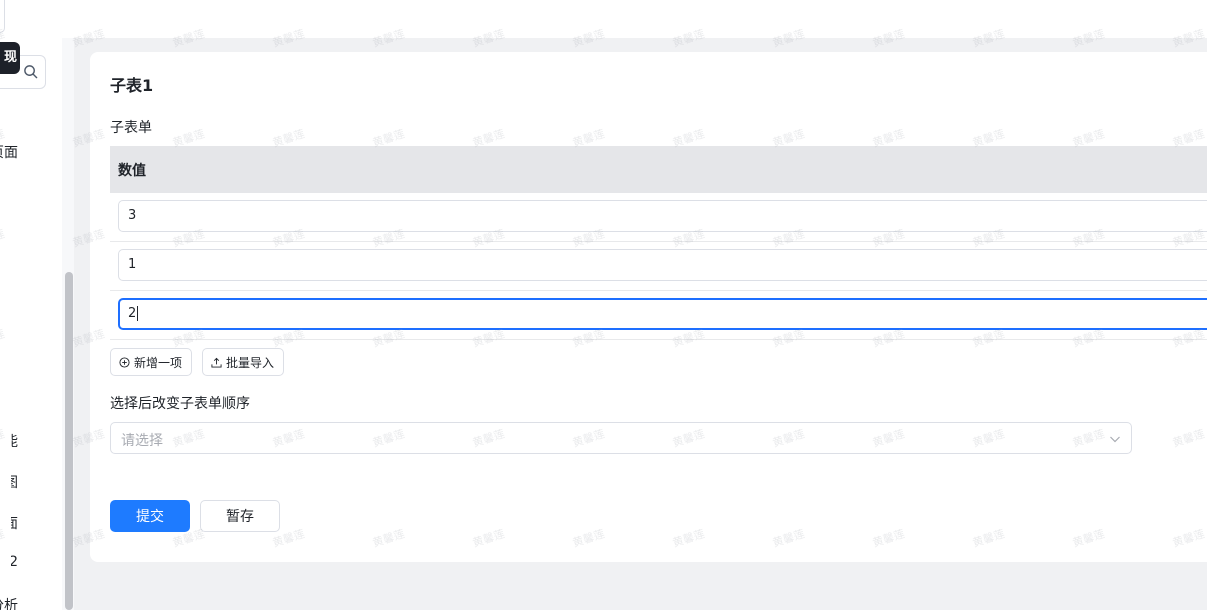 Image resolution: width=1207 pixels, height=610 pixels. What do you see at coordinates (142, 441) in the screenshot?
I see `select-placeholder: 请选择` at bounding box center [142, 441].